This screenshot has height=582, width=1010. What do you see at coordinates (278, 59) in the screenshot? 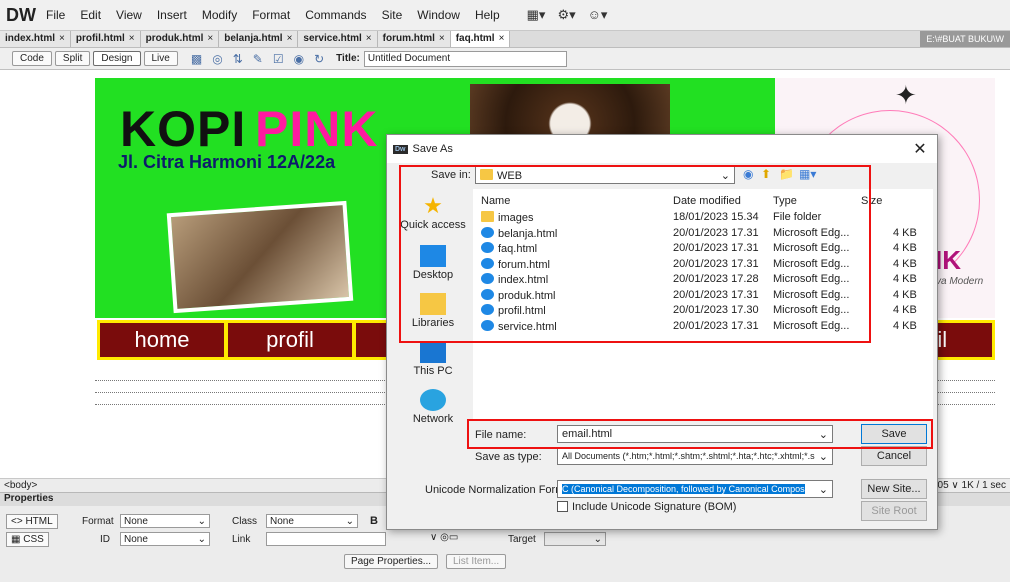
I see `validate-icon: ☑` at bounding box center [278, 59].